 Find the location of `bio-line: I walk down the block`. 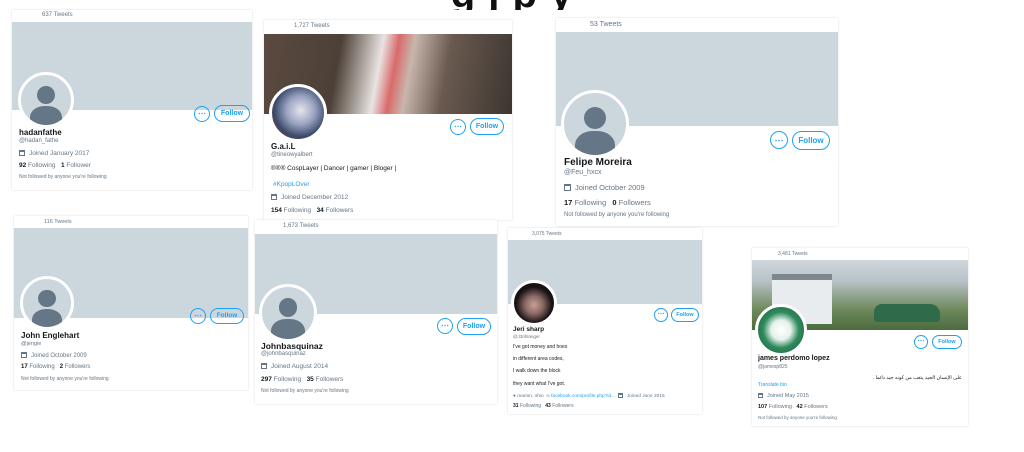

bio-line: I walk down the block is located at coordinates (537, 371).